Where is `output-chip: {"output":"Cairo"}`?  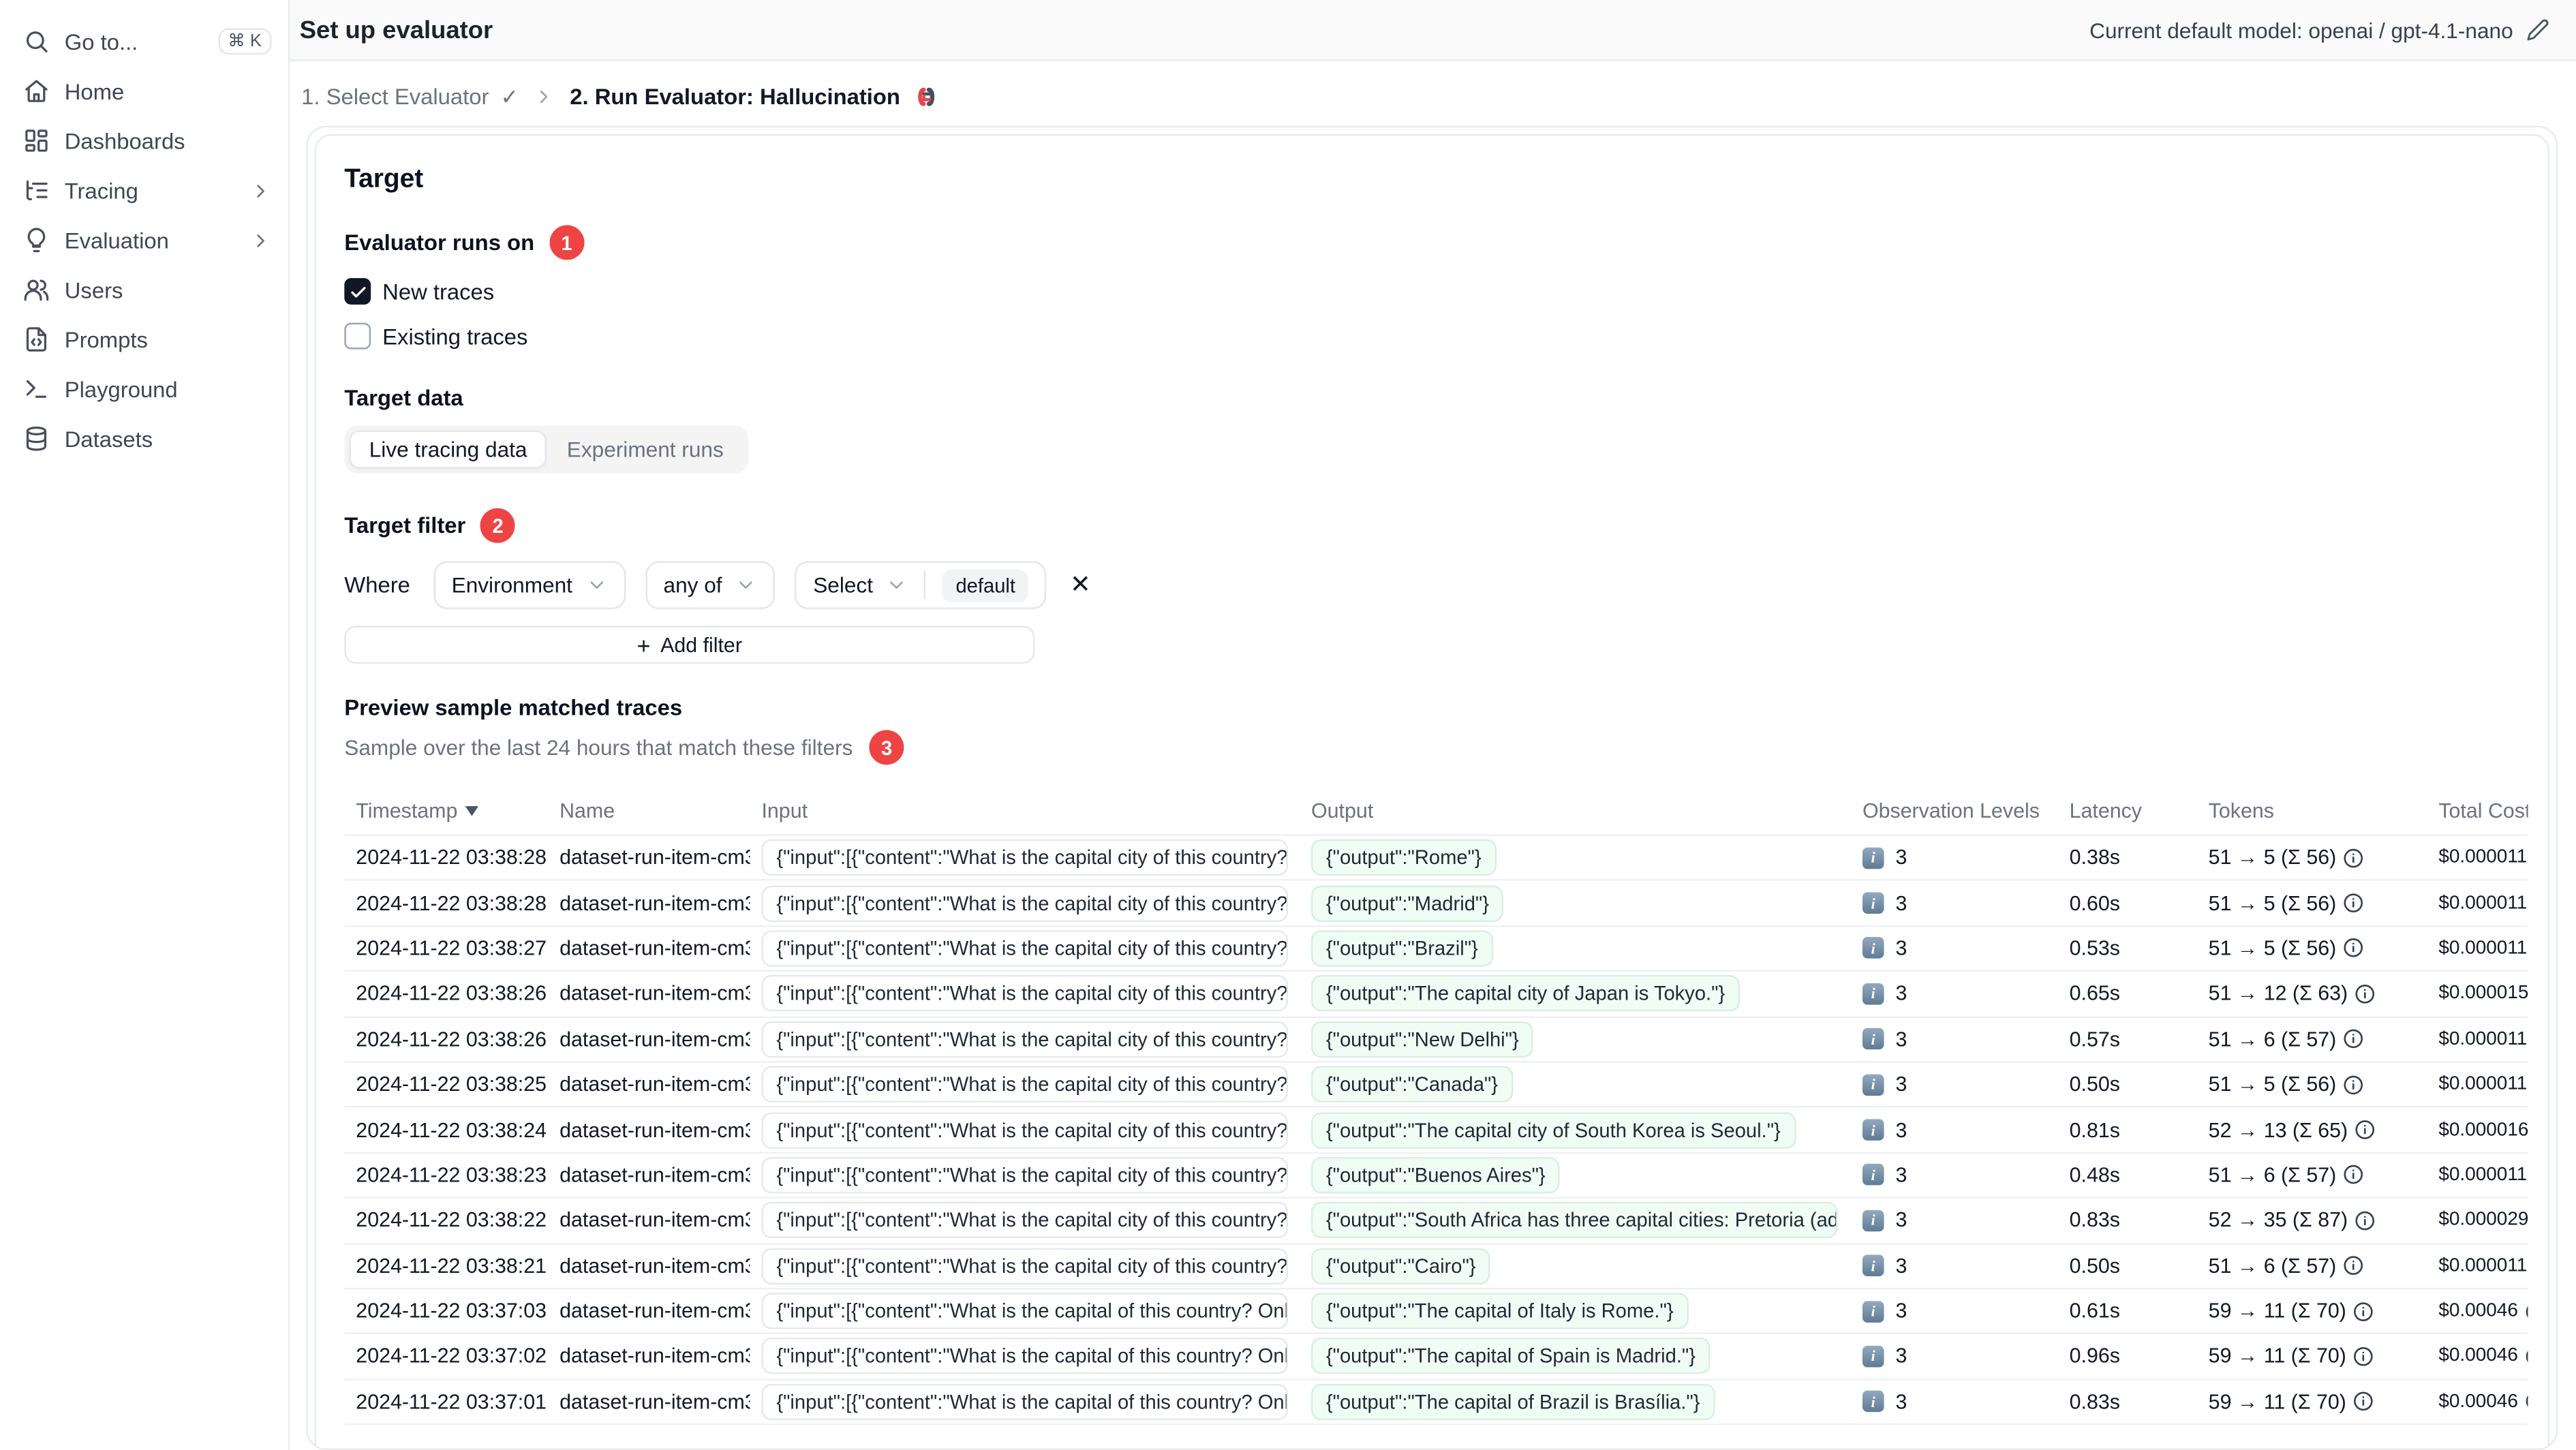 output-chip: {"output":"Cairo"} is located at coordinates (1401, 1265).